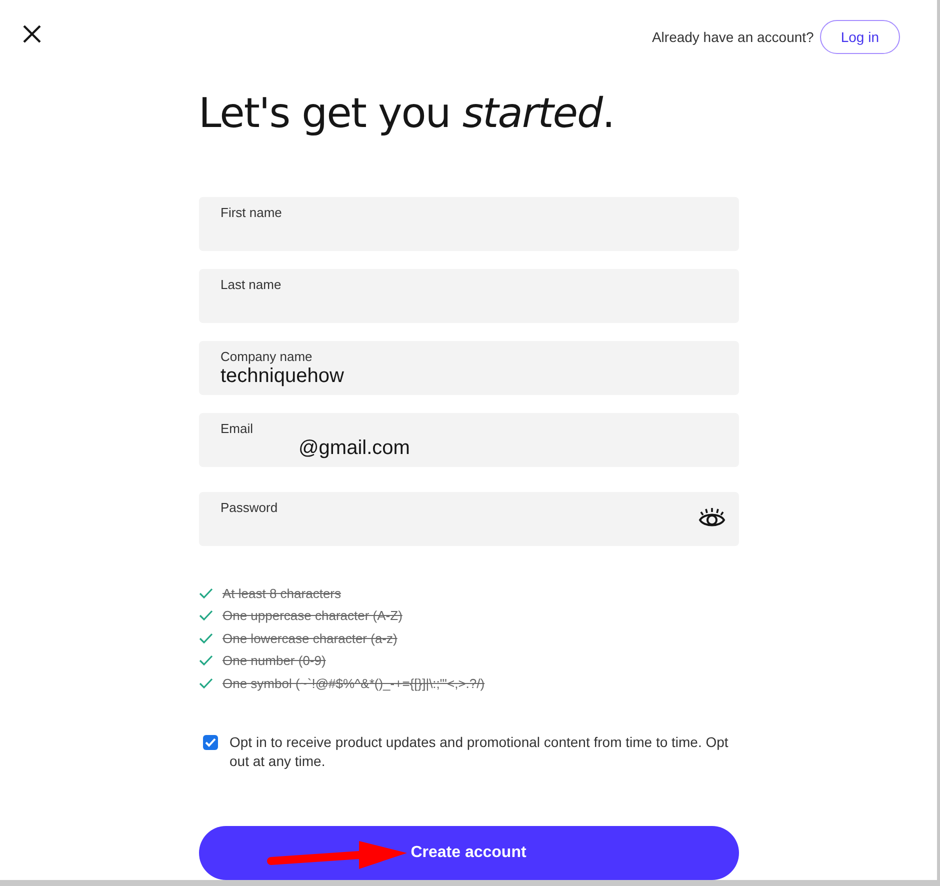  What do you see at coordinates (712, 518) in the screenshot?
I see `eye-icon` at bounding box center [712, 518].